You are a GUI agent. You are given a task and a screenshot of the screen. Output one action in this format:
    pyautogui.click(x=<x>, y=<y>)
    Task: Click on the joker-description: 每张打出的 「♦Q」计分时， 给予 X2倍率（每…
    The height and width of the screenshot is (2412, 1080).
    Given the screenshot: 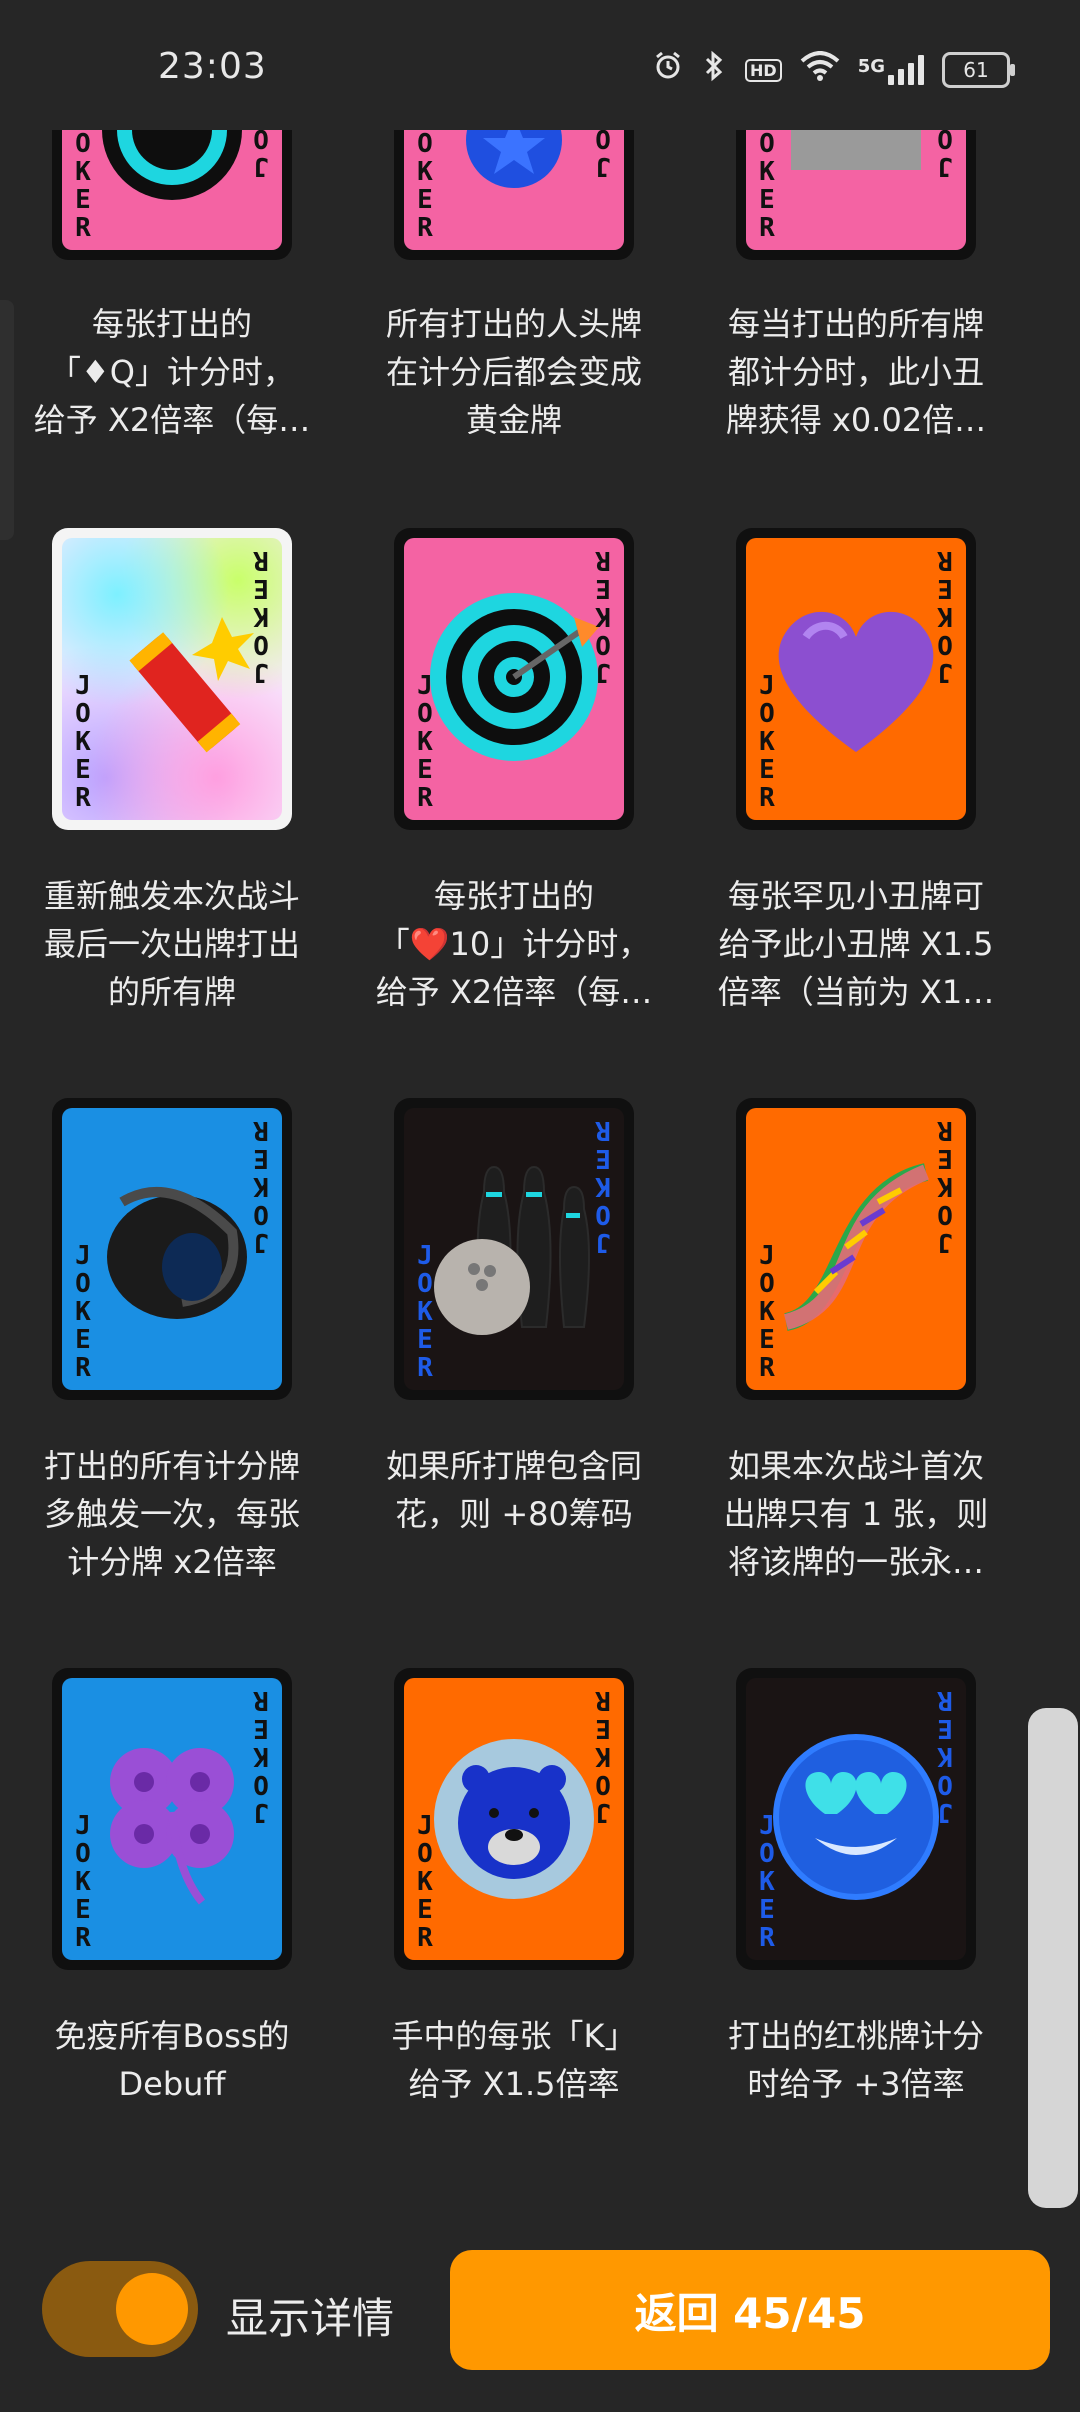 What is the action you would take?
    pyautogui.click(x=172, y=372)
    